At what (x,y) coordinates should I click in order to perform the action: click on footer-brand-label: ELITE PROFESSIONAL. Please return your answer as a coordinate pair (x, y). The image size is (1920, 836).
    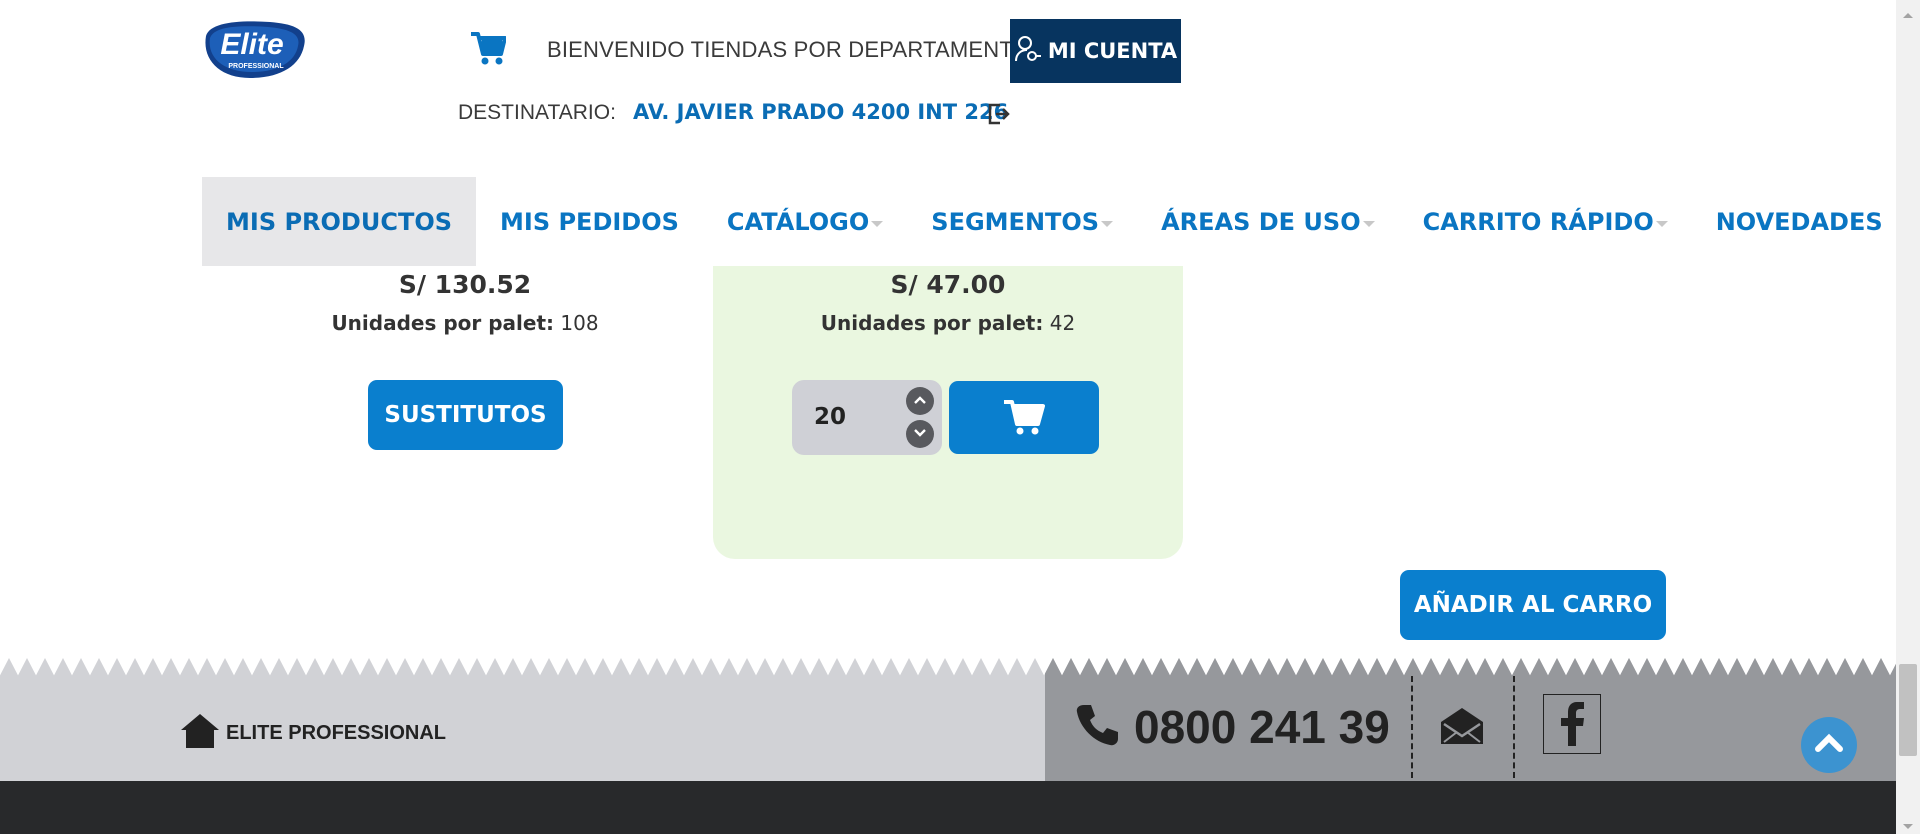
    Looking at the image, I should click on (336, 733).